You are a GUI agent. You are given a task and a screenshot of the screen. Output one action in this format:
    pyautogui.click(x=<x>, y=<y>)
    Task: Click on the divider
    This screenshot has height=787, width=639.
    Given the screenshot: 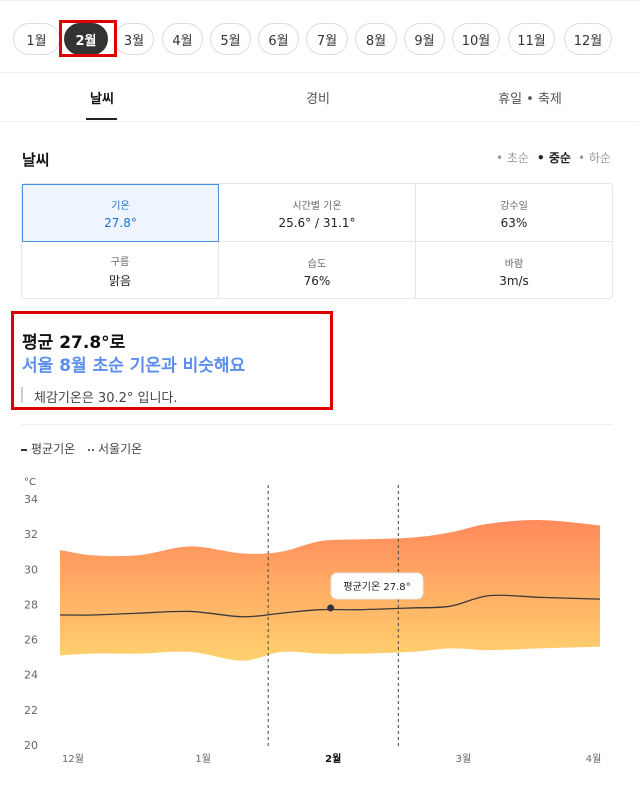 What is the action you would take?
    pyautogui.click(x=317, y=424)
    